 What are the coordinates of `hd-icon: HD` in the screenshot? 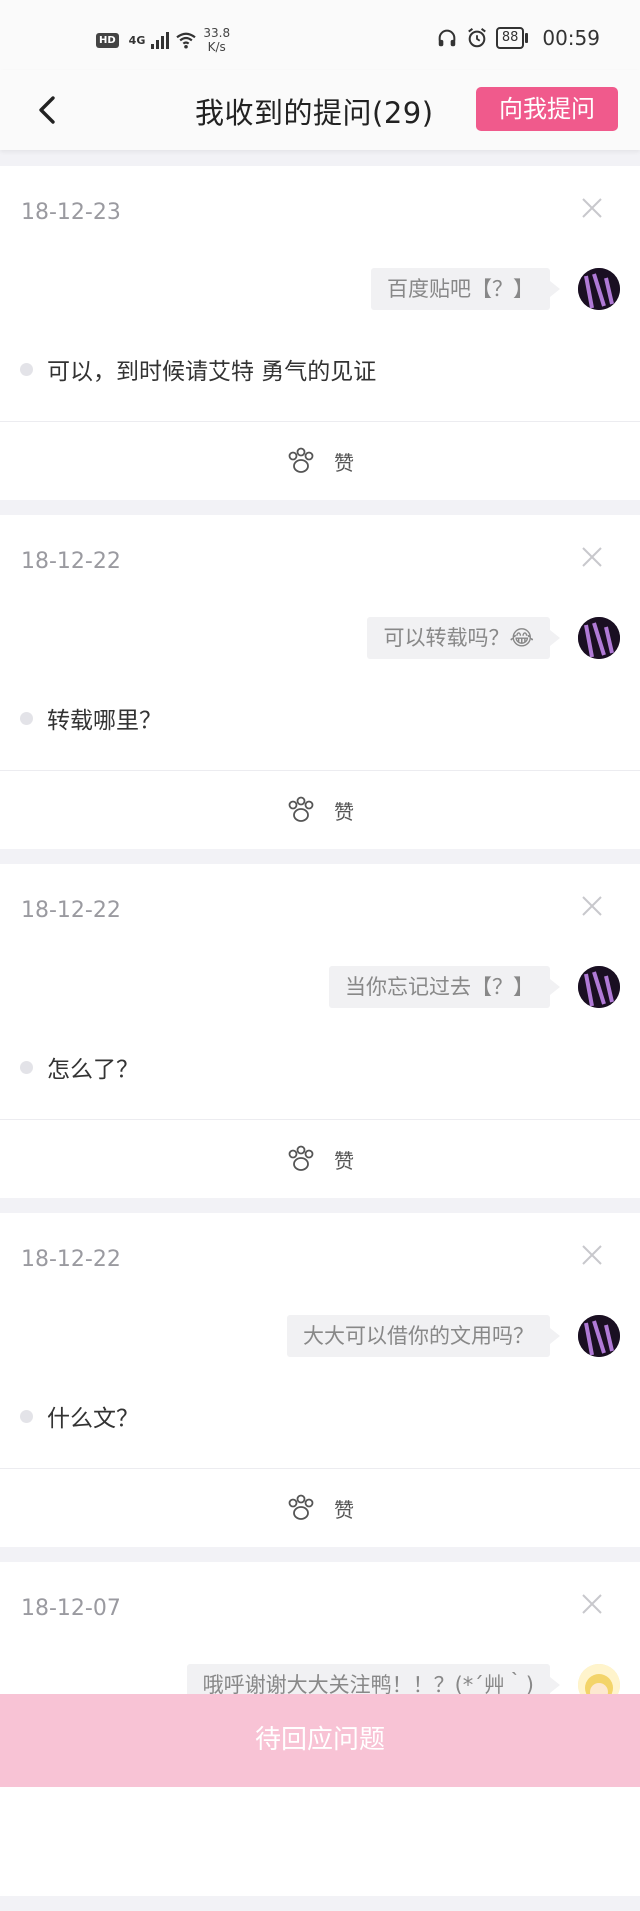 It's located at (107, 40).